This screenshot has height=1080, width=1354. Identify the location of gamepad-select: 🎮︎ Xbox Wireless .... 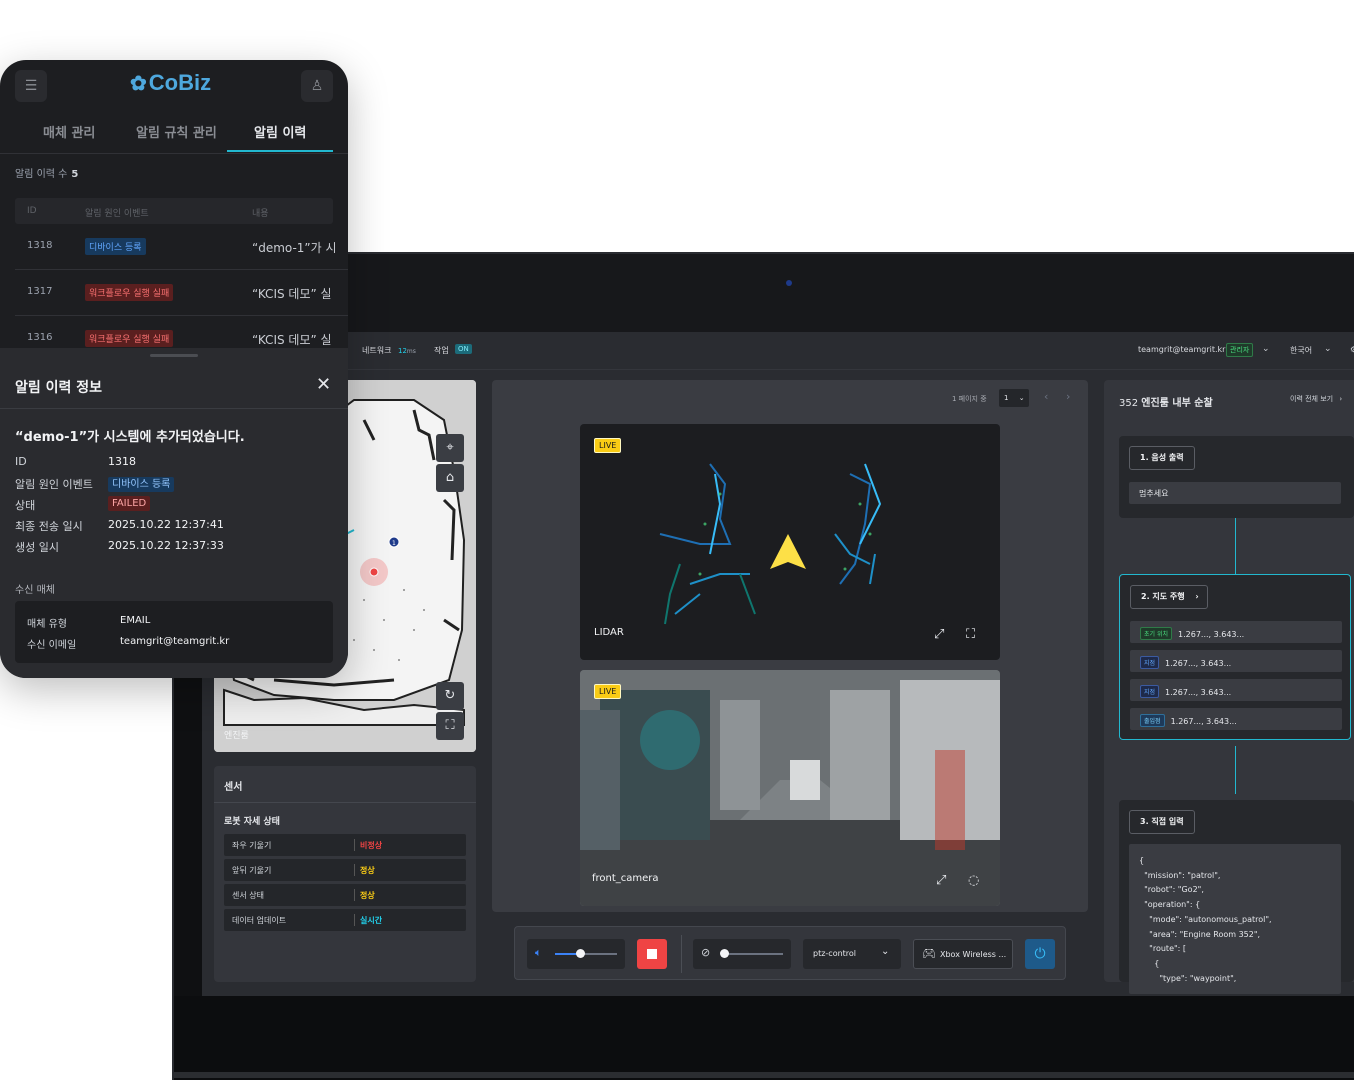
(963, 954).